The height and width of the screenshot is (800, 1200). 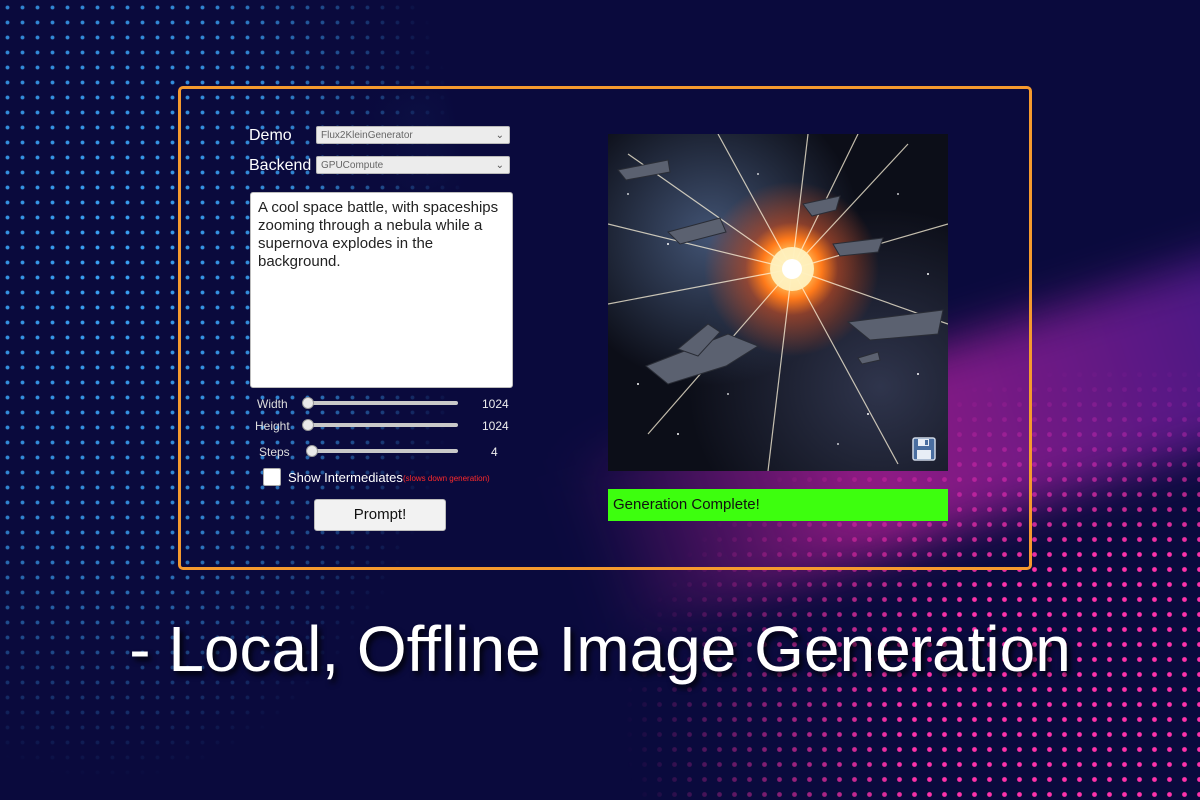 I want to click on show-intermediates-label: Show Intermediates, so click(x=345, y=477).